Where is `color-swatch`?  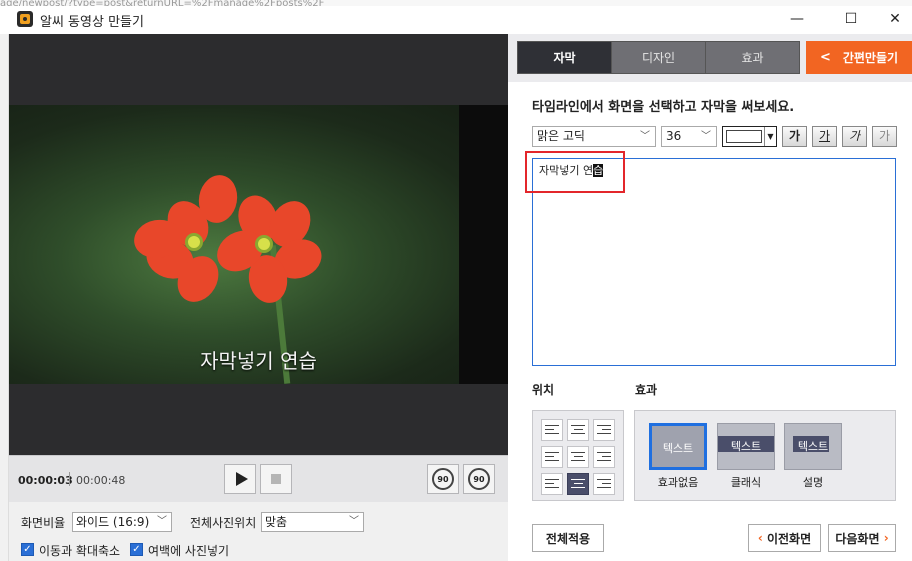 color-swatch is located at coordinates (744, 136).